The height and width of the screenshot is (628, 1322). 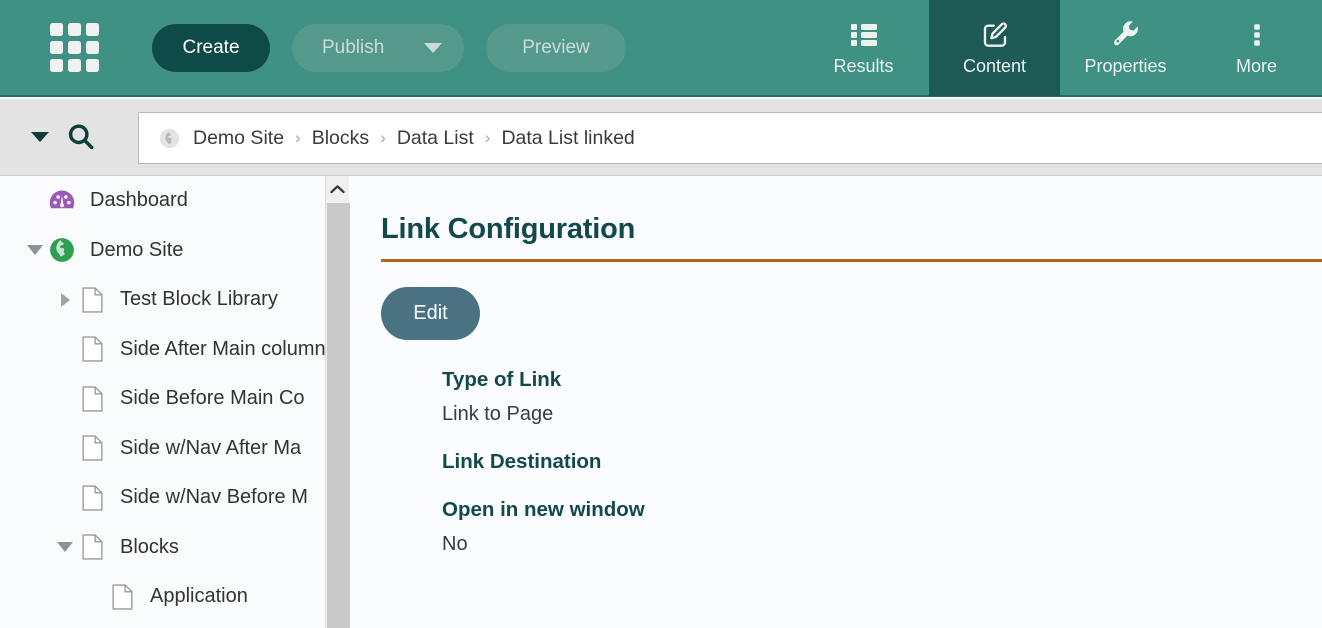 I want to click on publish-label: Publish, so click(x=353, y=47).